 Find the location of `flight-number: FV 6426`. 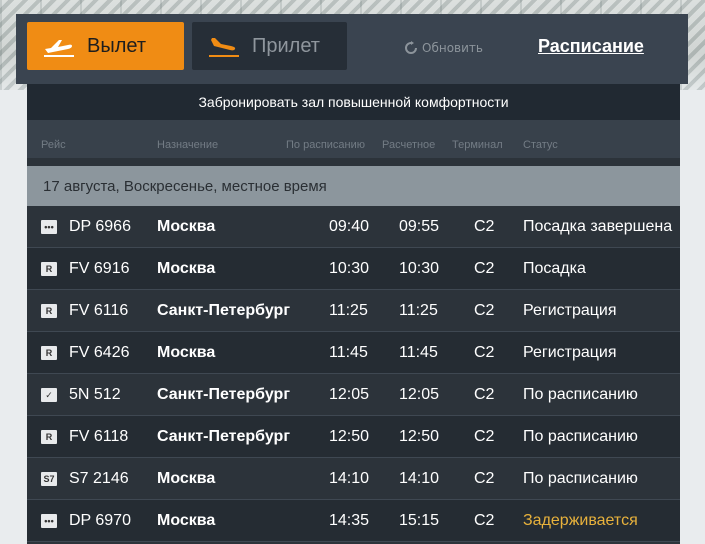

flight-number: FV 6426 is located at coordinates (99, 352).